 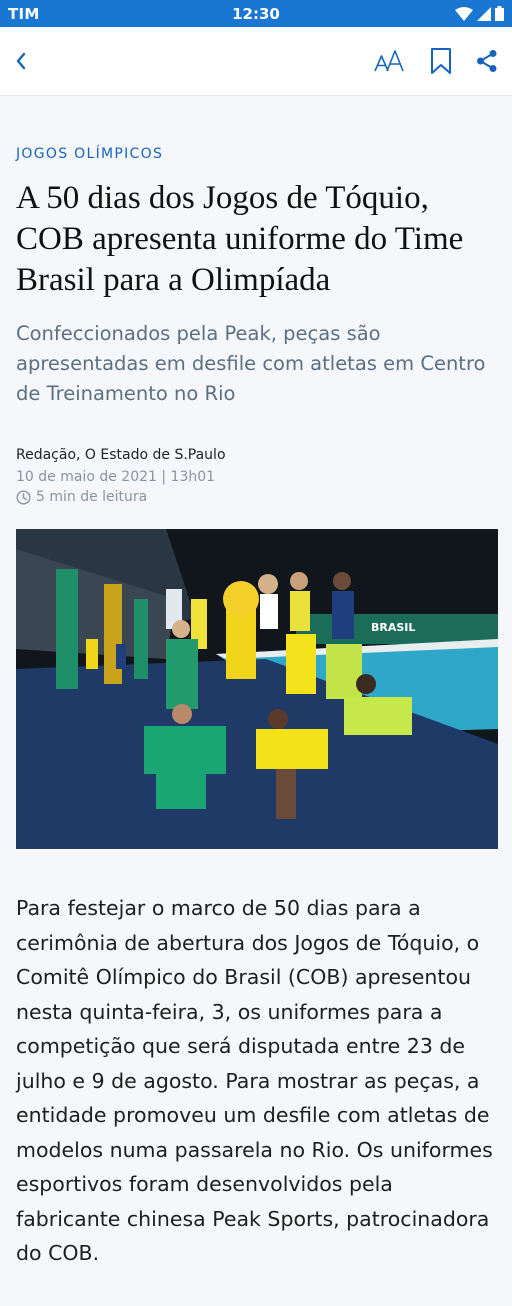 I want to click on status-bar: TIM 12:30, so click(x=256, y=13).